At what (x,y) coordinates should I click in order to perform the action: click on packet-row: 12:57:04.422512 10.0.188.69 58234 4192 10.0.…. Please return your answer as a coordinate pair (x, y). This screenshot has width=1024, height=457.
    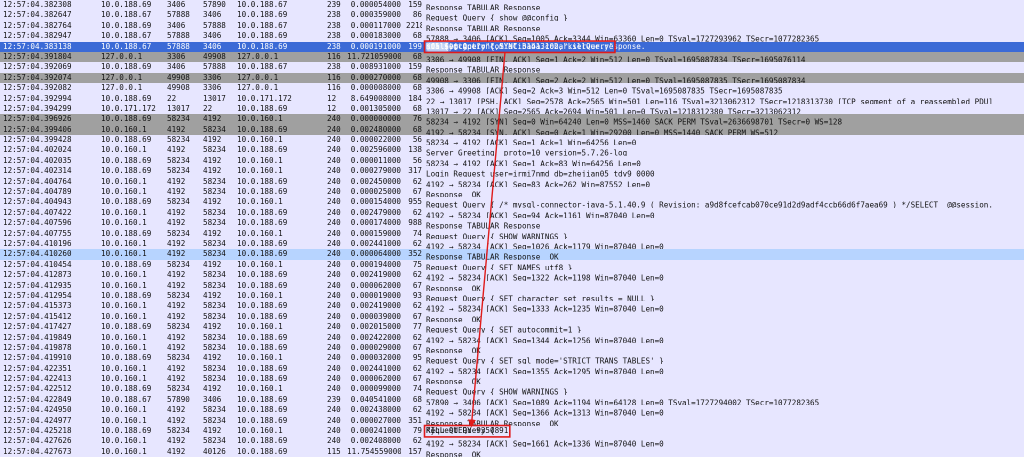
    Looking at the image, I should click on (512, 389).